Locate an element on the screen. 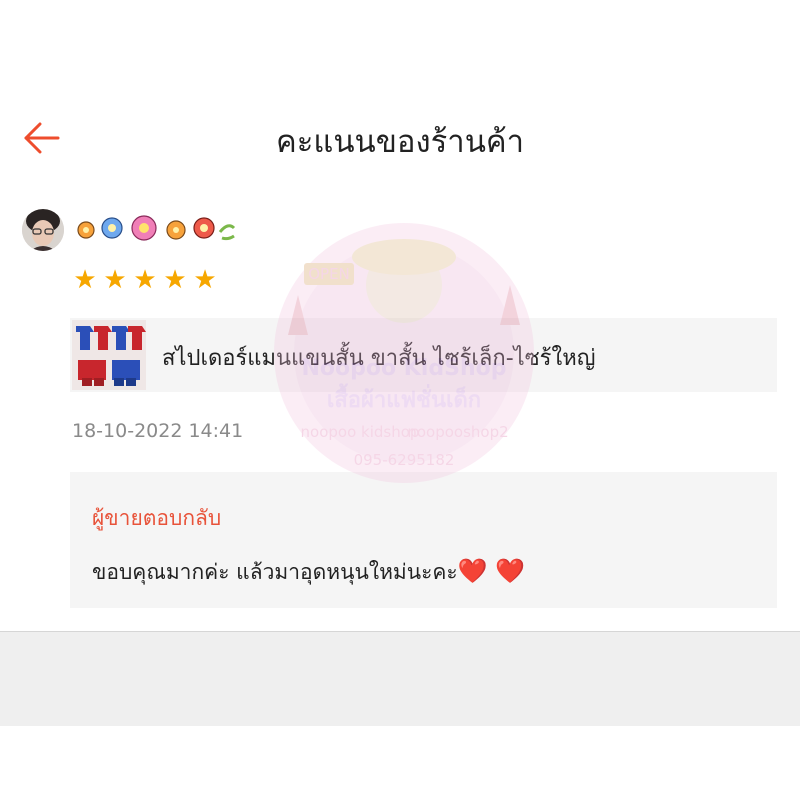  seller-reply-message: ขอบคุณมากค่ะ แล้วมาอุดหนุนใหม่นะคะ is located at coordinates (275, 572).